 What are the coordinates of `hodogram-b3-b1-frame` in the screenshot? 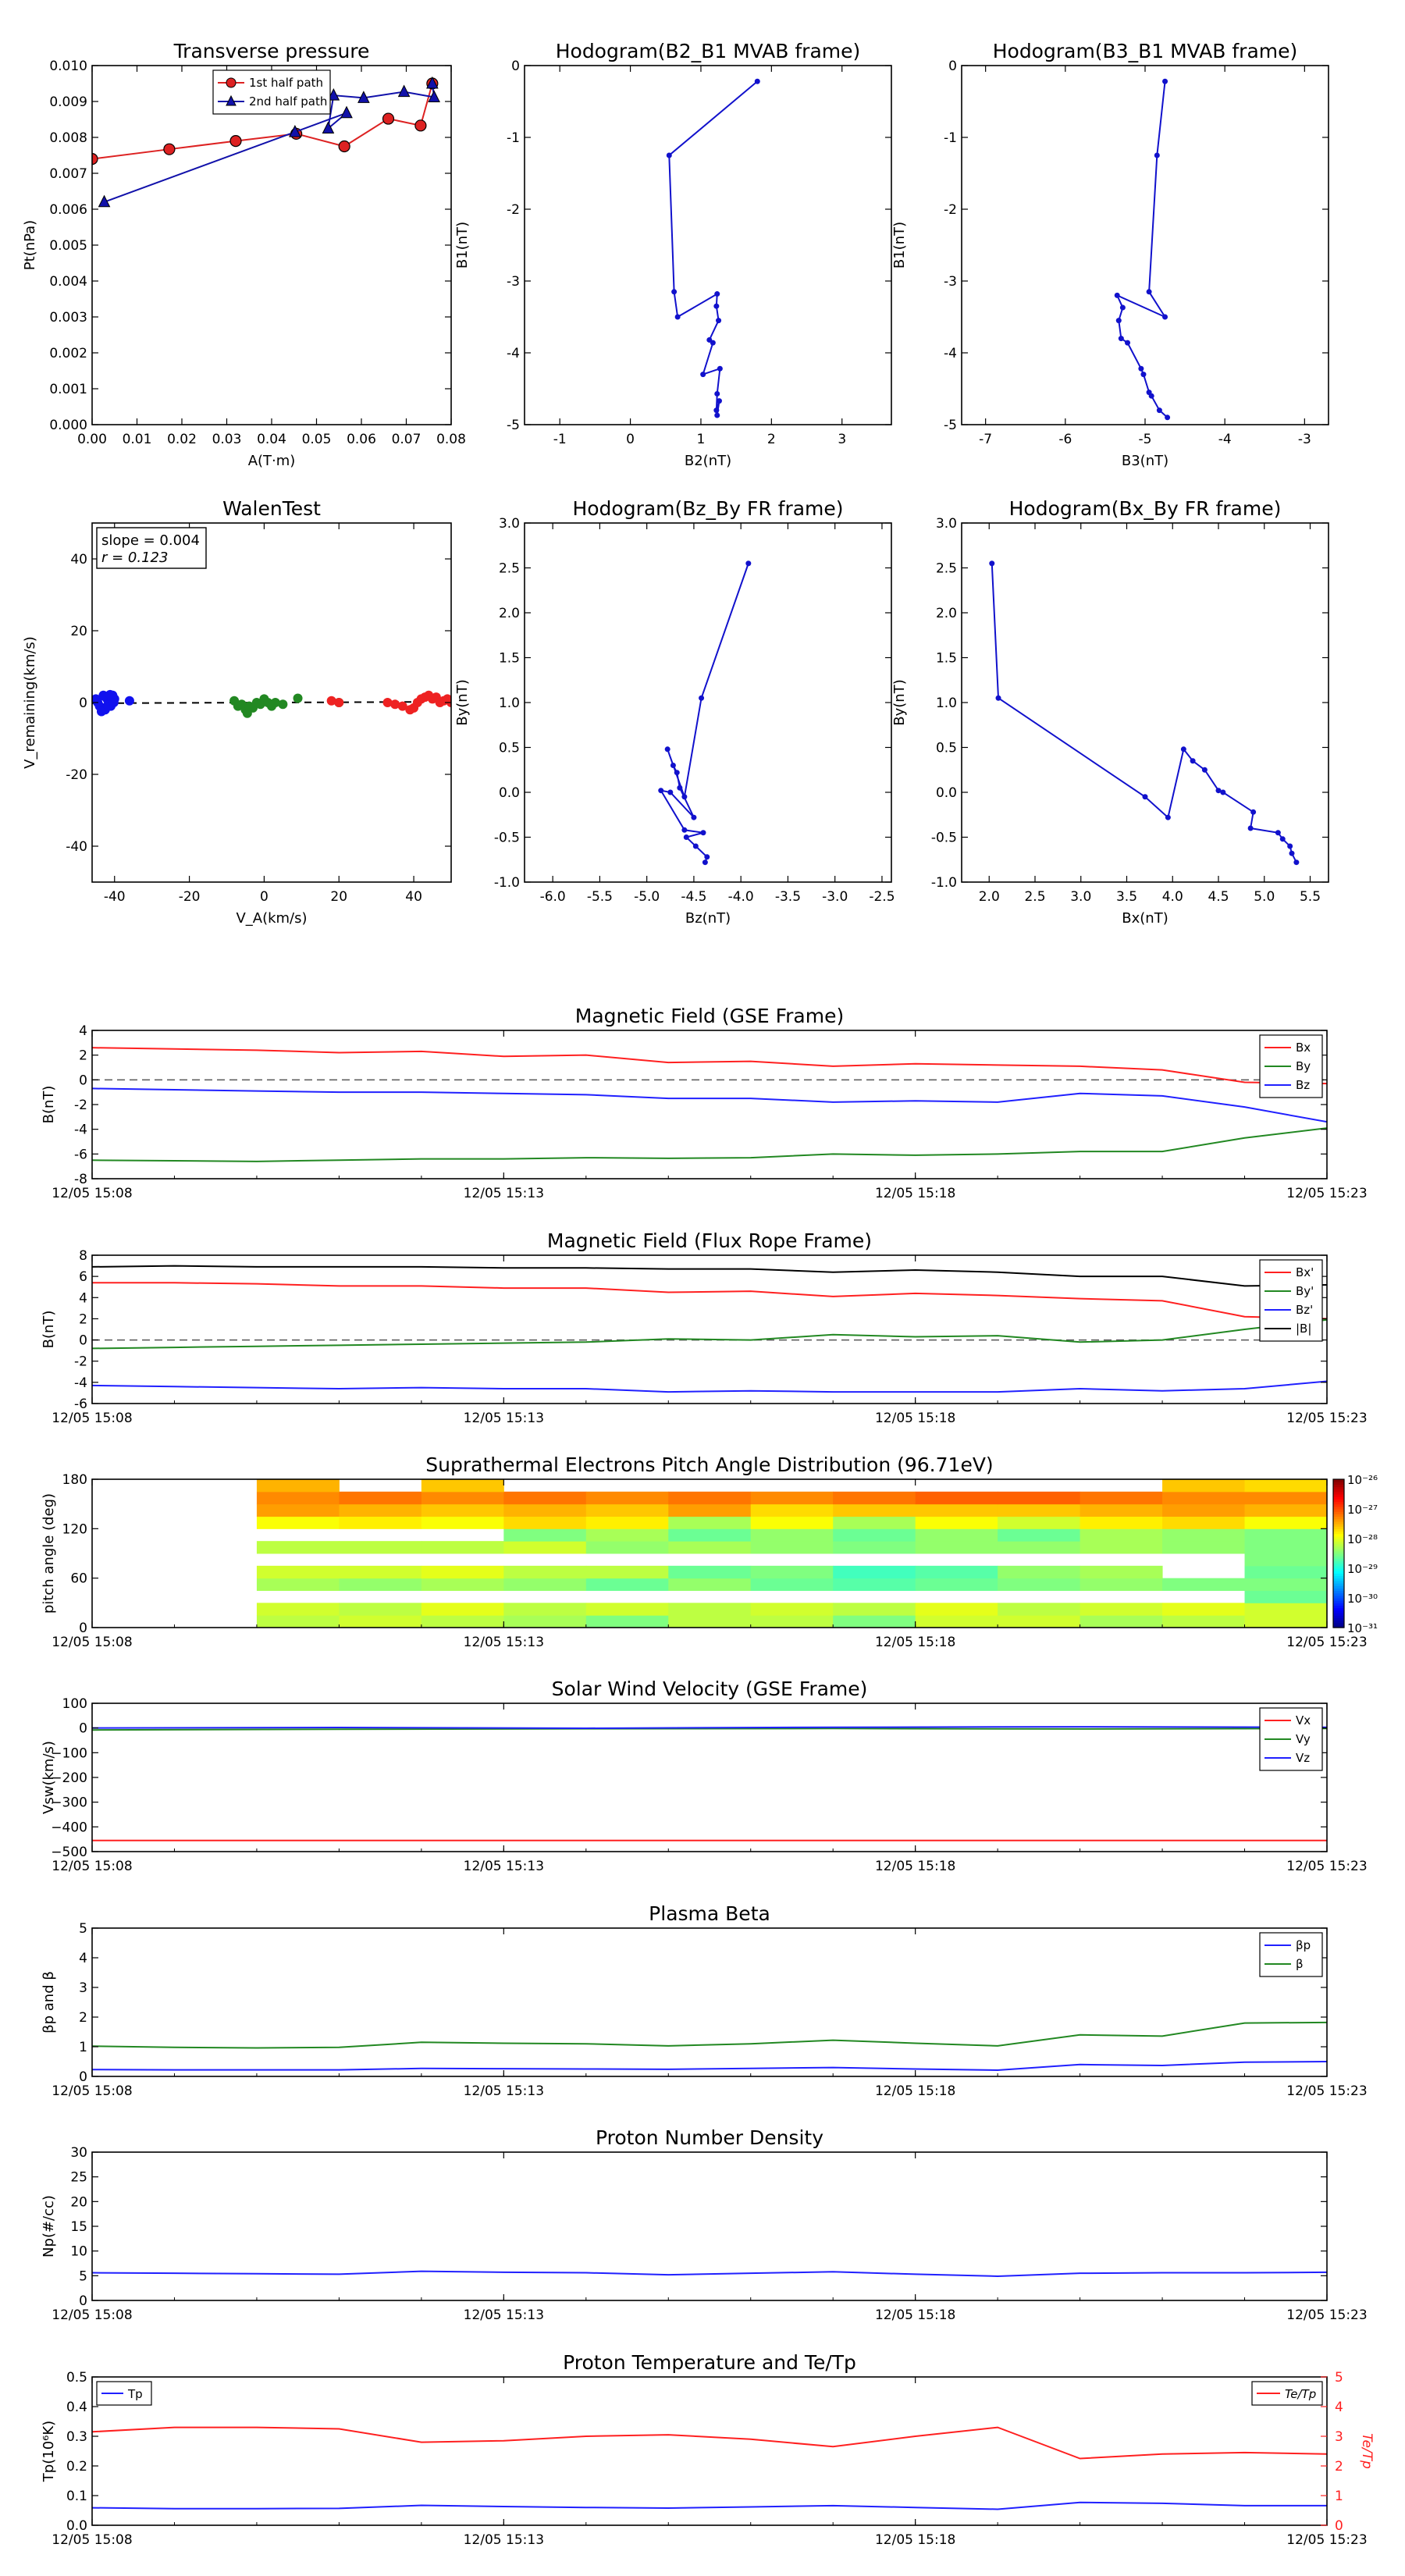 It's located at (1145, 245).